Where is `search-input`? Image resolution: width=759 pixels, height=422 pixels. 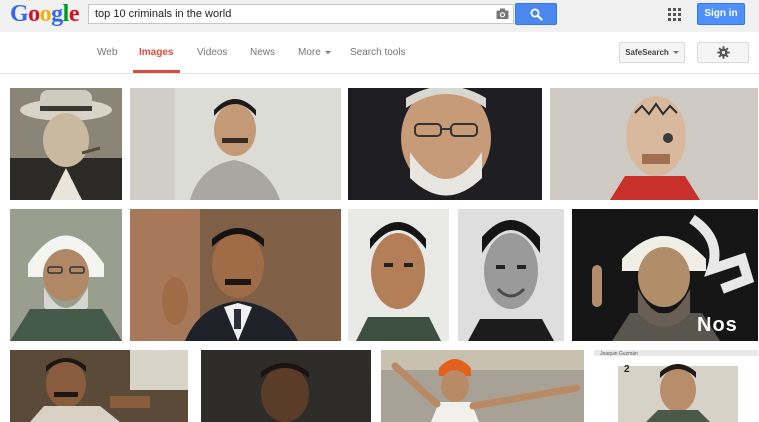 search-input is located at coordinates (290, 14).